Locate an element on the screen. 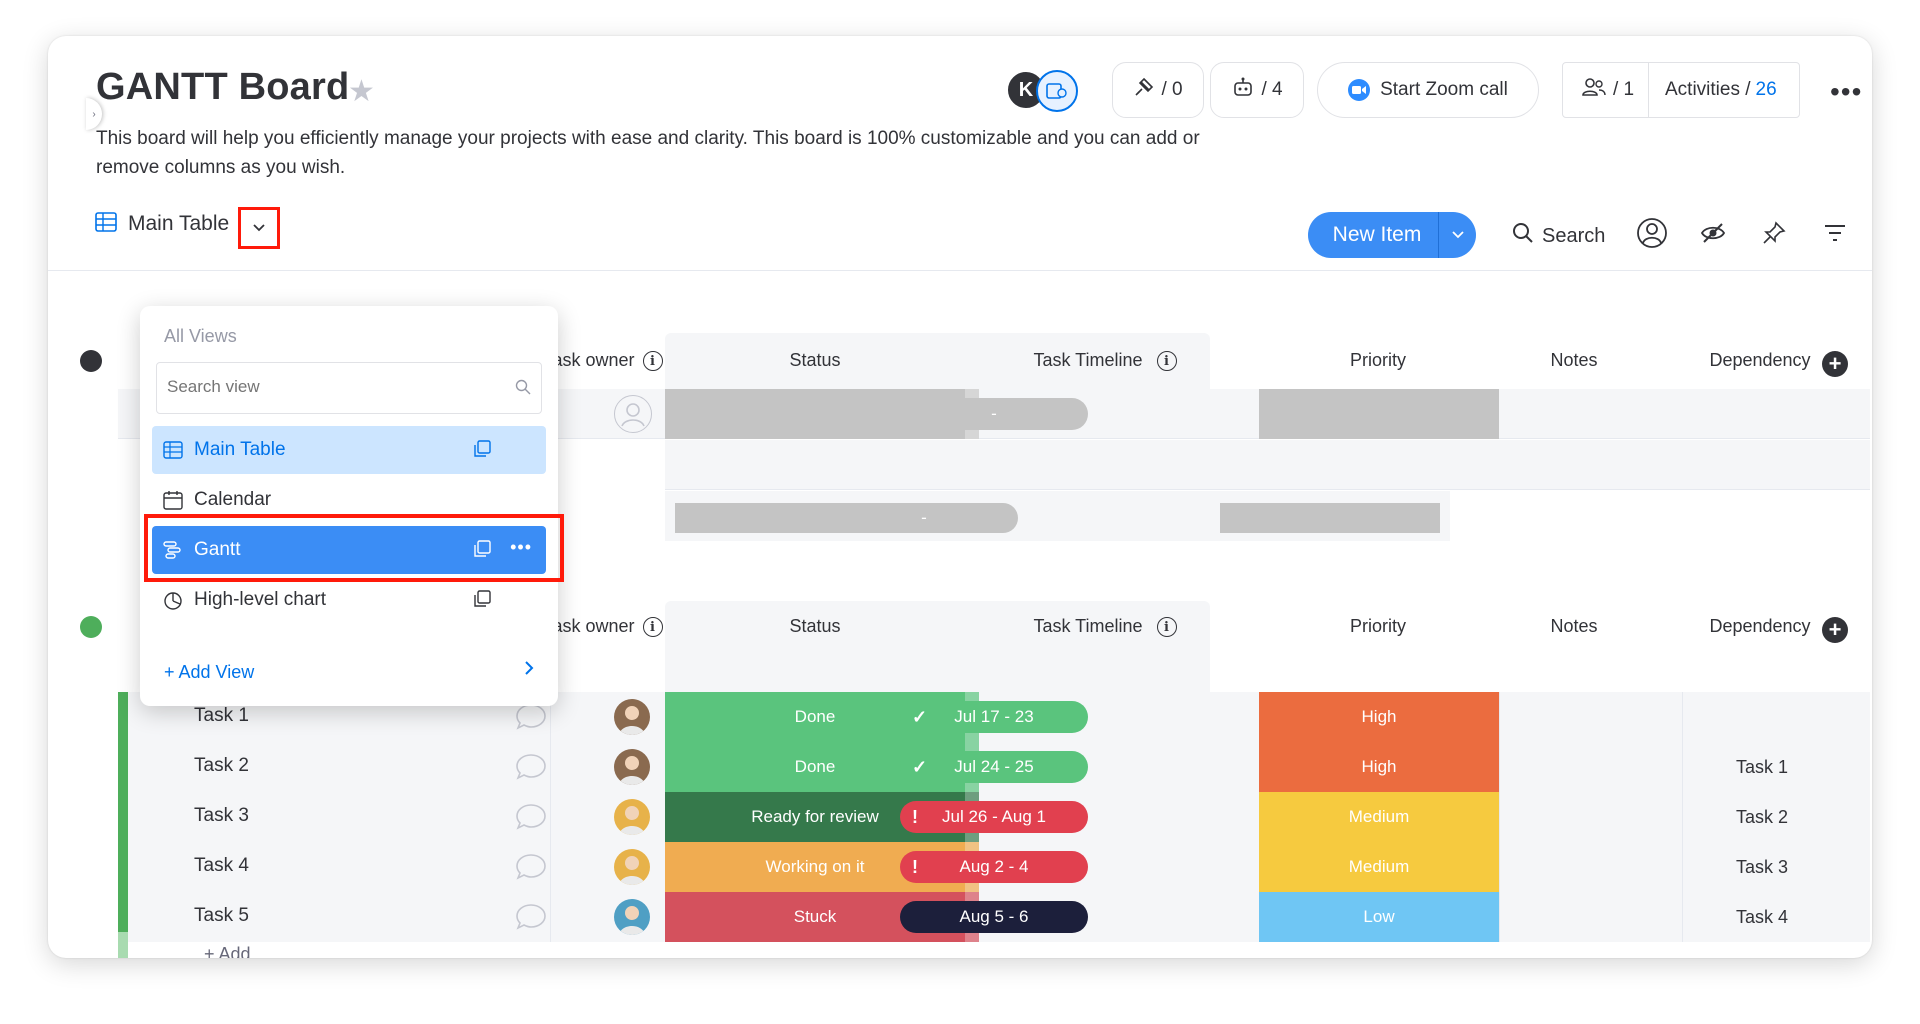 This screenshot has height=1024, width=1920. add-item-label: + Add is located at coordinates (227, 951).